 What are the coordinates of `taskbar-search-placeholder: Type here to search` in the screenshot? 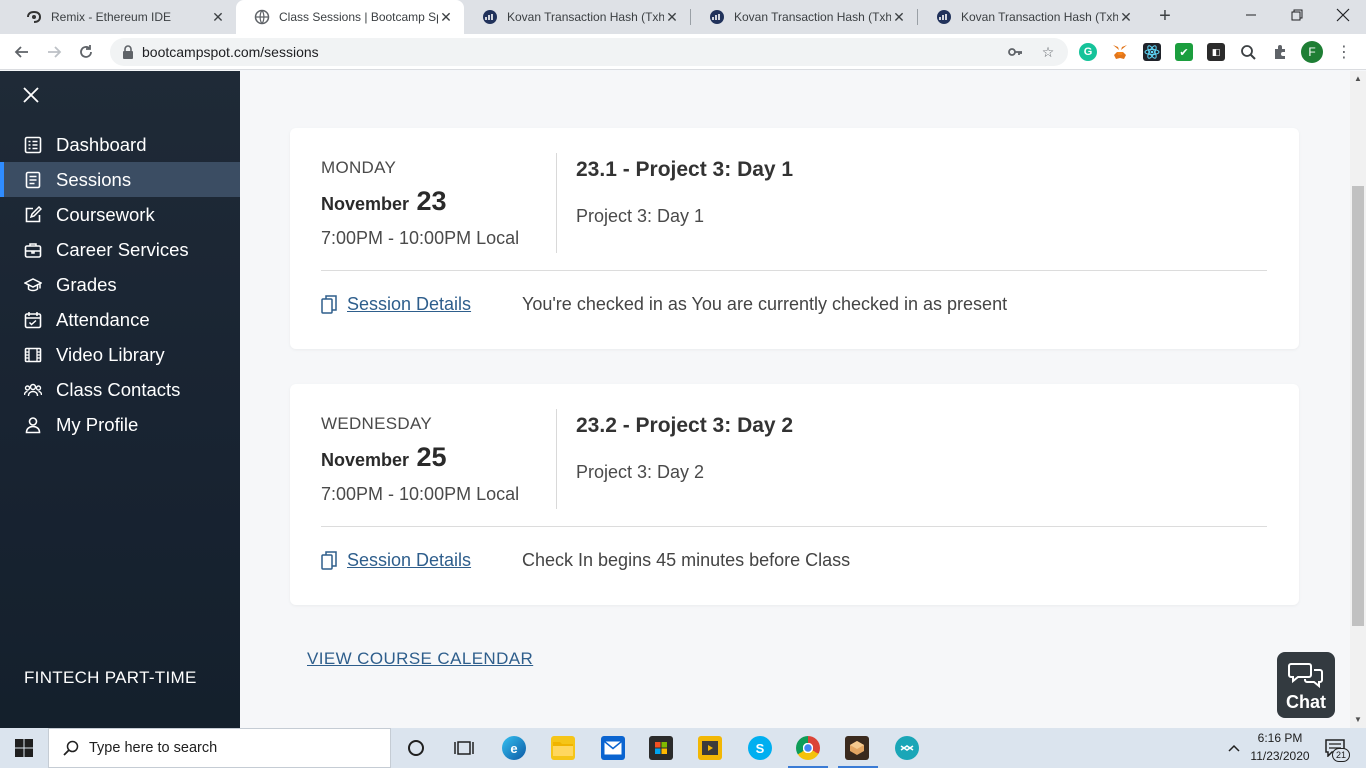 It's located at (153, 748).